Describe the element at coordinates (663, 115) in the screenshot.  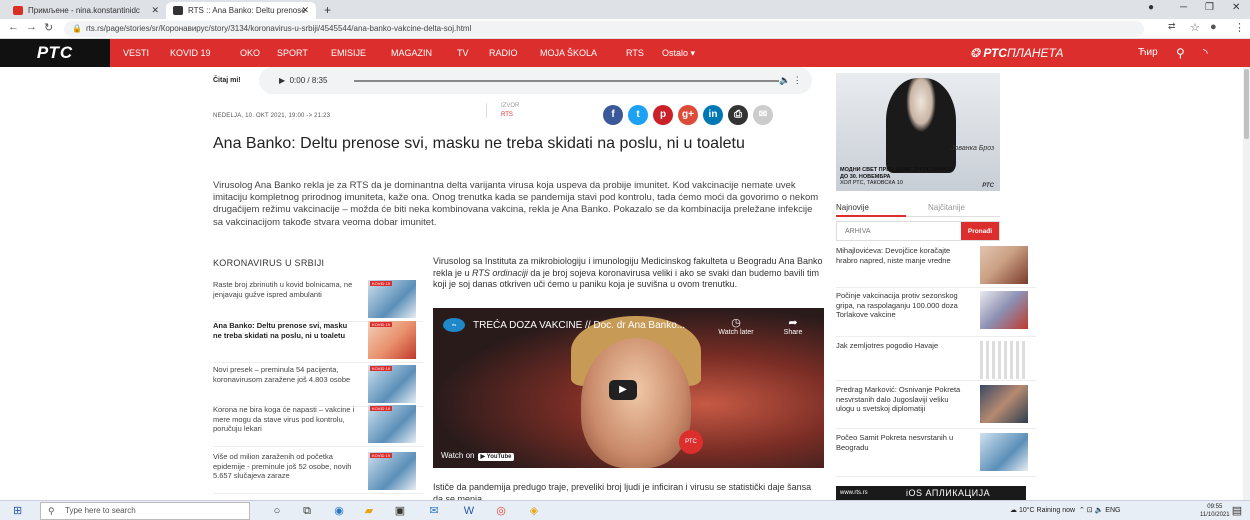
I see `pinterest-icon: p` at that location.